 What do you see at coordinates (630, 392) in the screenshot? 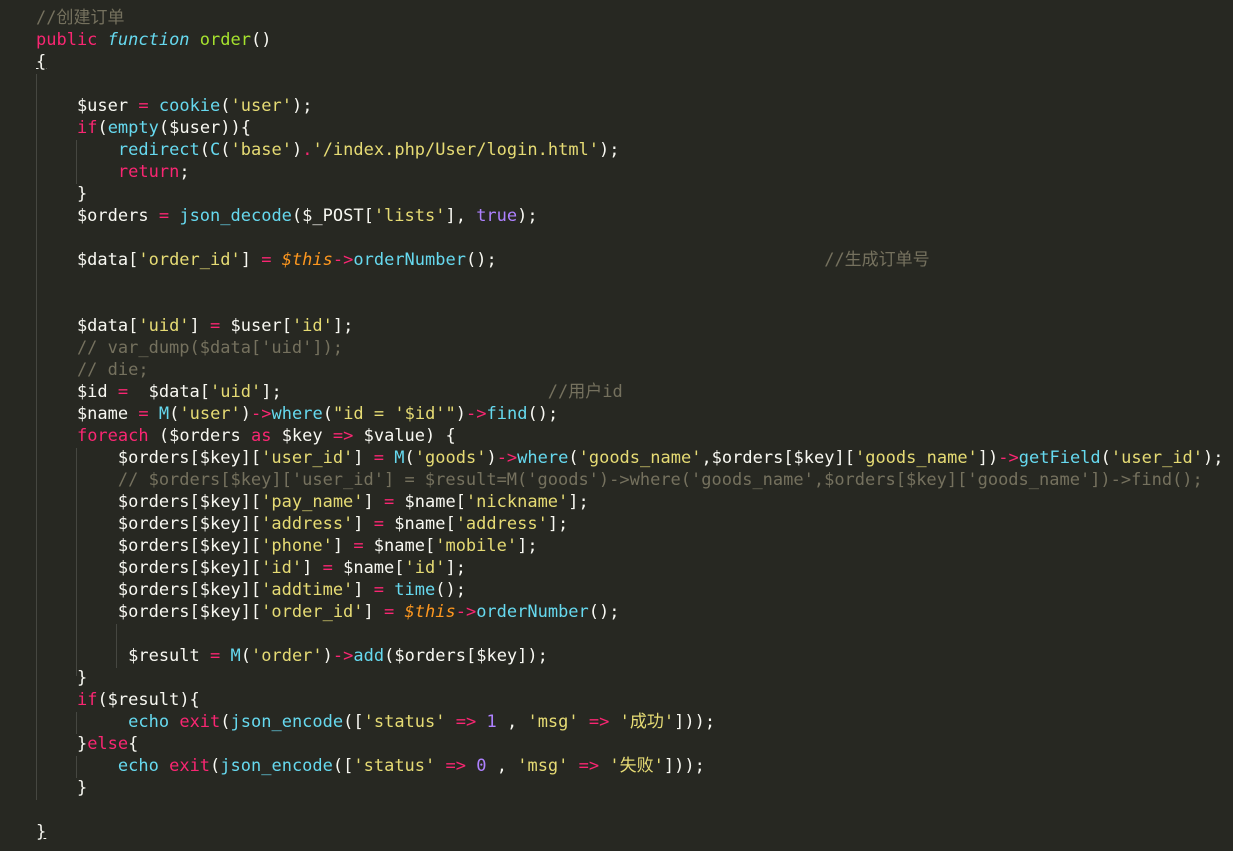
I see `code-line: $id = $data['uid']; //用户id` at bounding box center [630, 392].